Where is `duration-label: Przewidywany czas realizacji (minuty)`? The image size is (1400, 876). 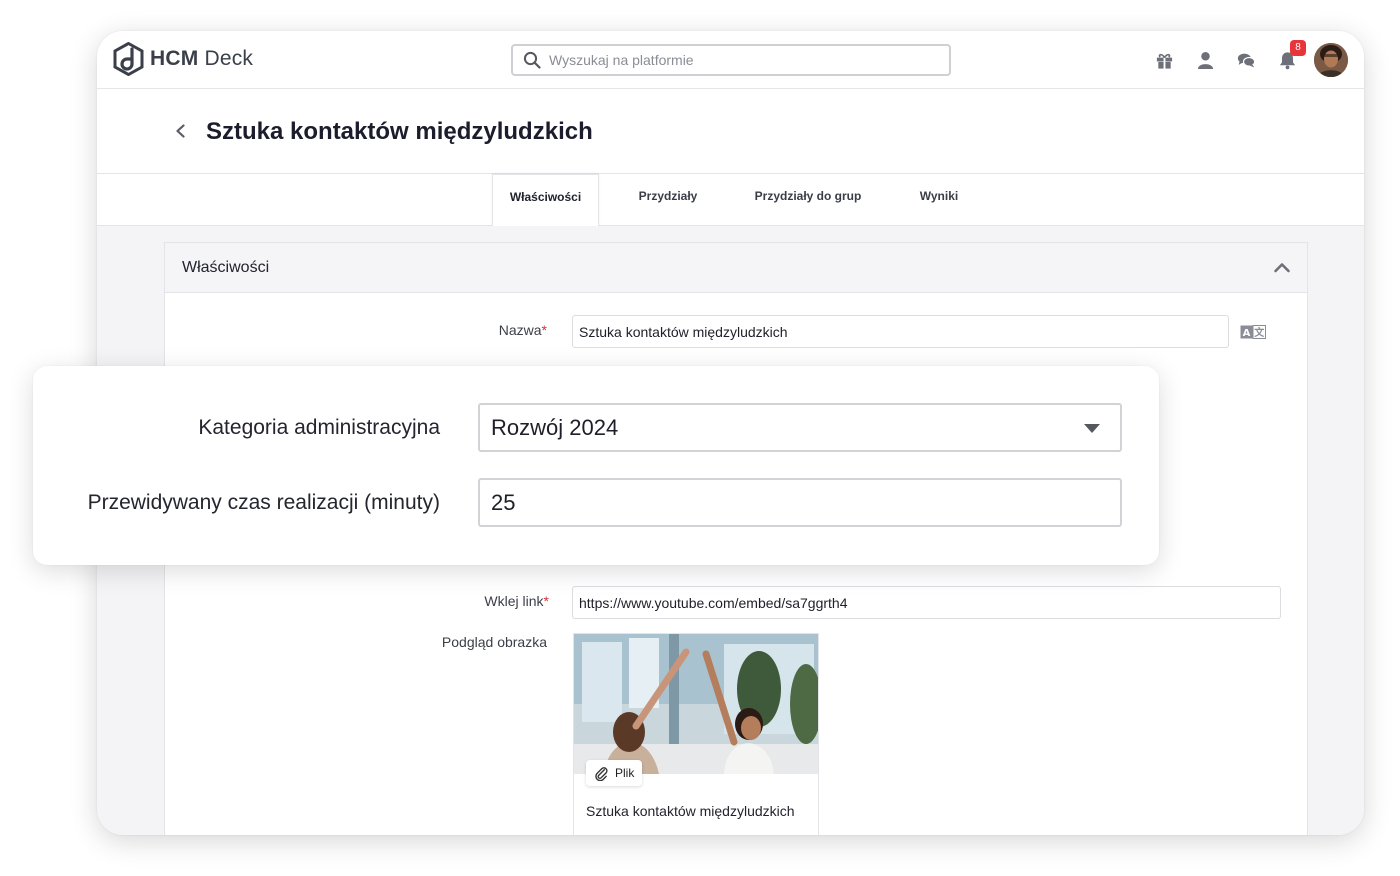
duration-label: Przewidywany czas realizacji (minuty) is located at coordinates (263, 502).